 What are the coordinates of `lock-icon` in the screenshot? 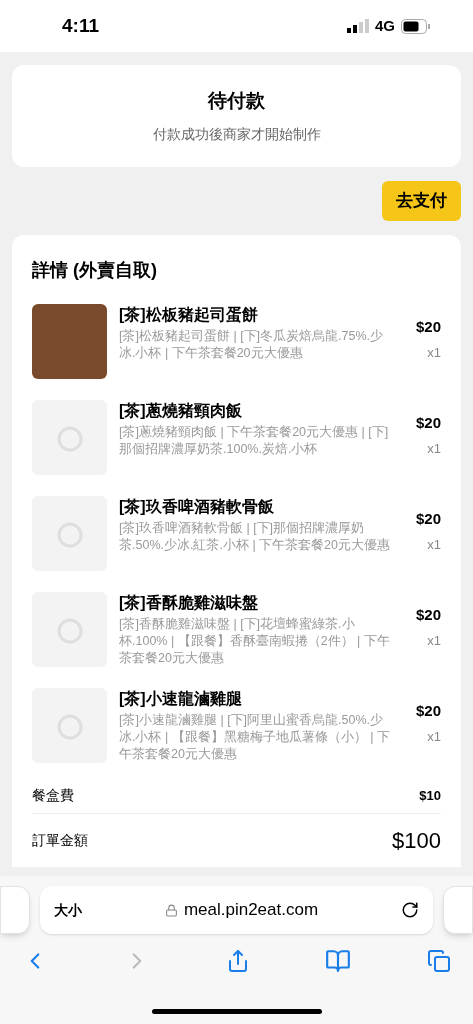 It's located at (171, 910).